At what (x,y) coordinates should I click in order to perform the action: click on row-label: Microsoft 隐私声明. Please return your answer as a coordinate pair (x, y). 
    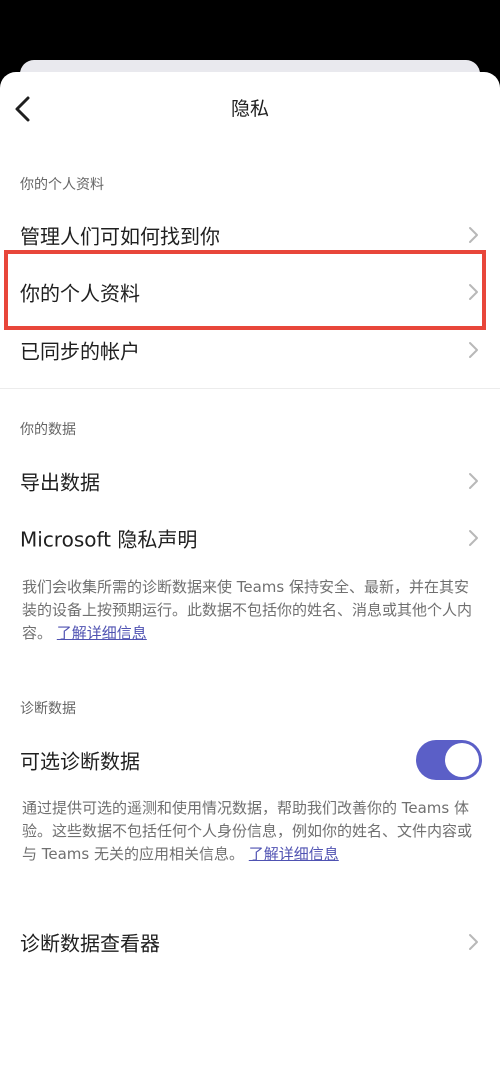
    Looking at the image, I should click on (109, 539).